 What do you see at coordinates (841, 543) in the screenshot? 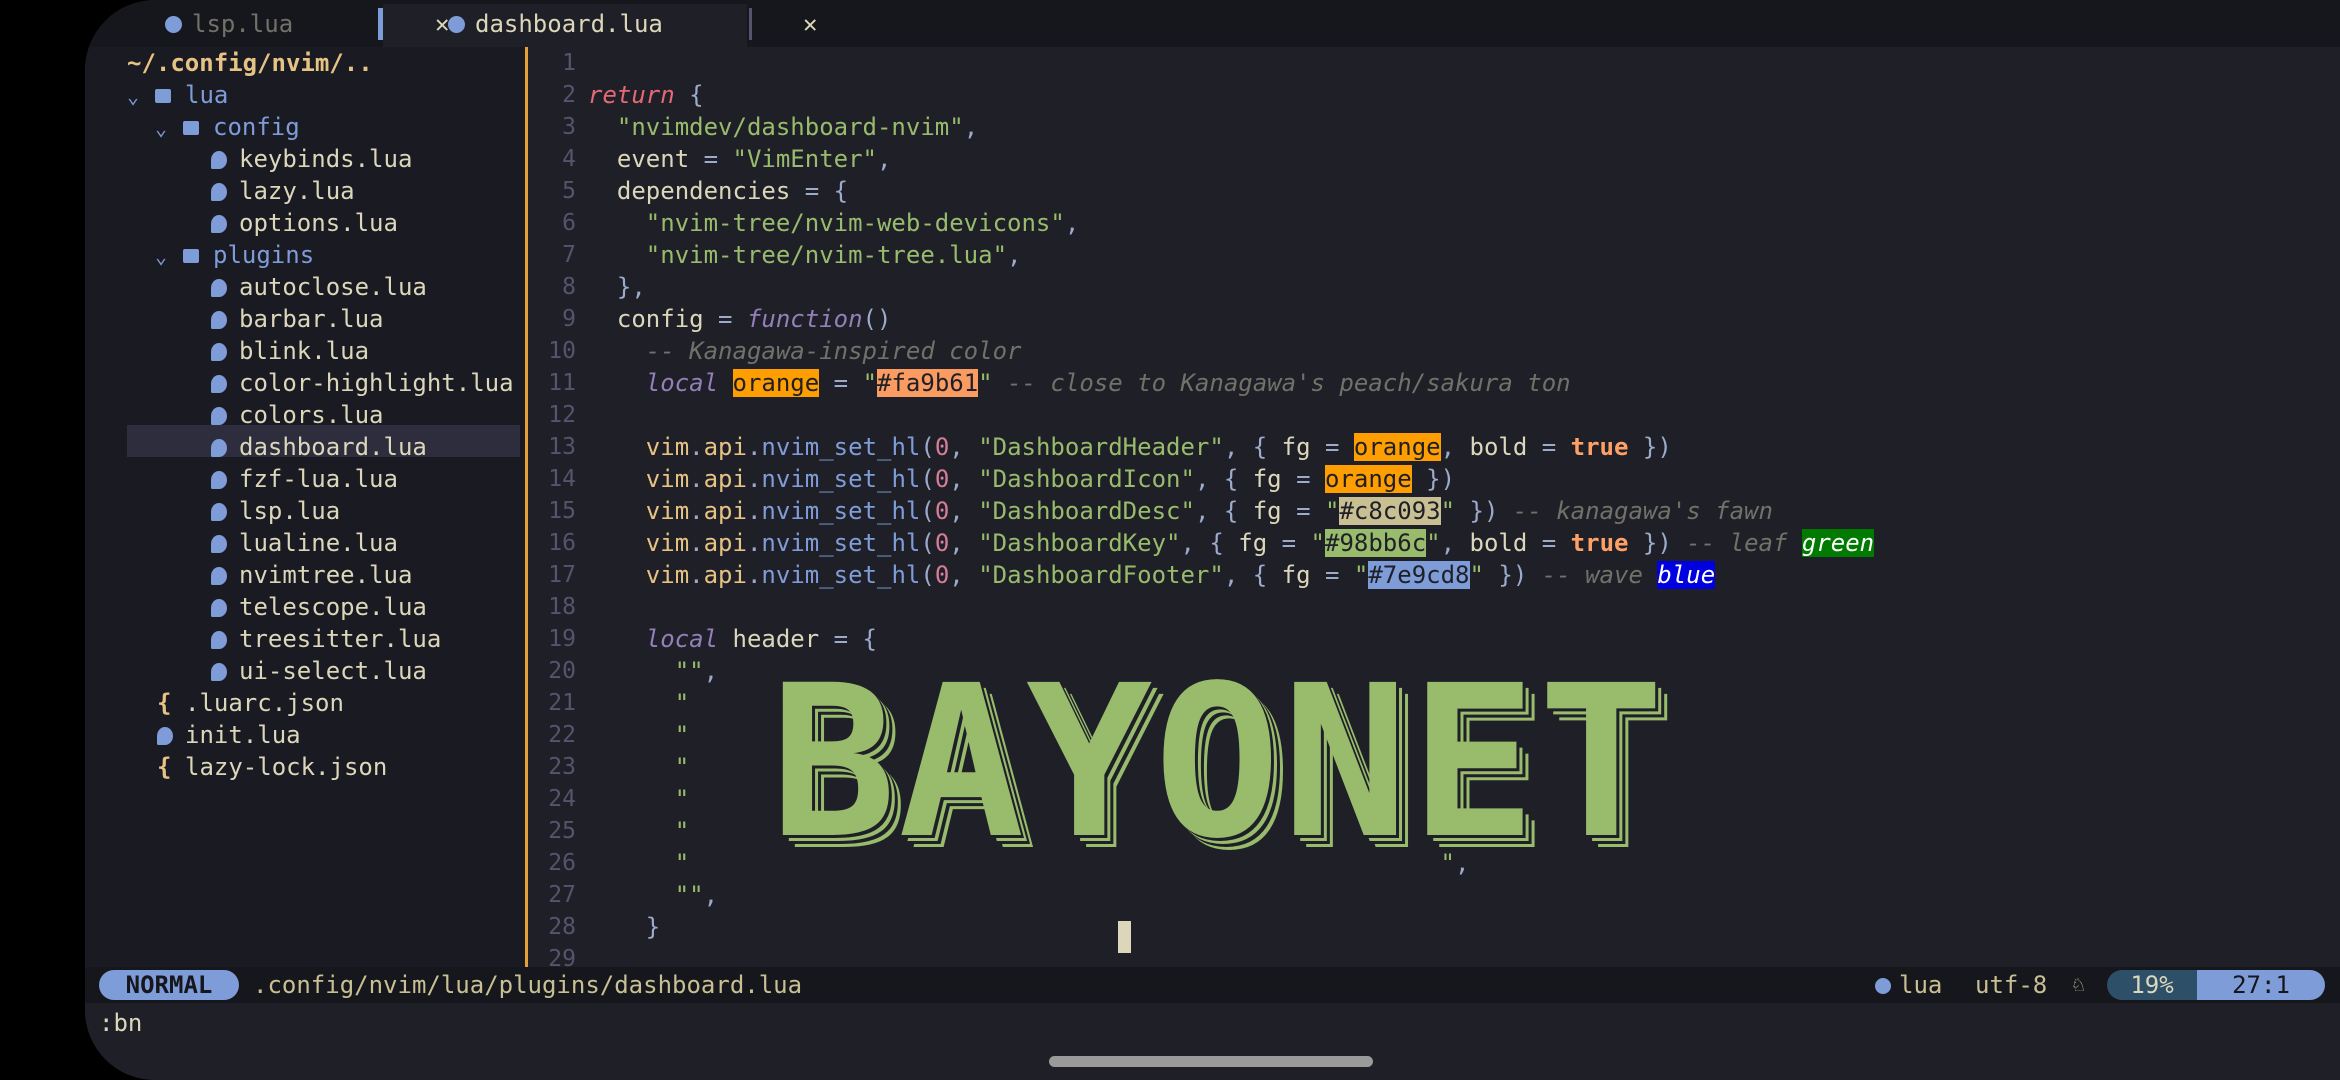
I see `code-token: nvim_set_hl` at bounding box center [841, 543].